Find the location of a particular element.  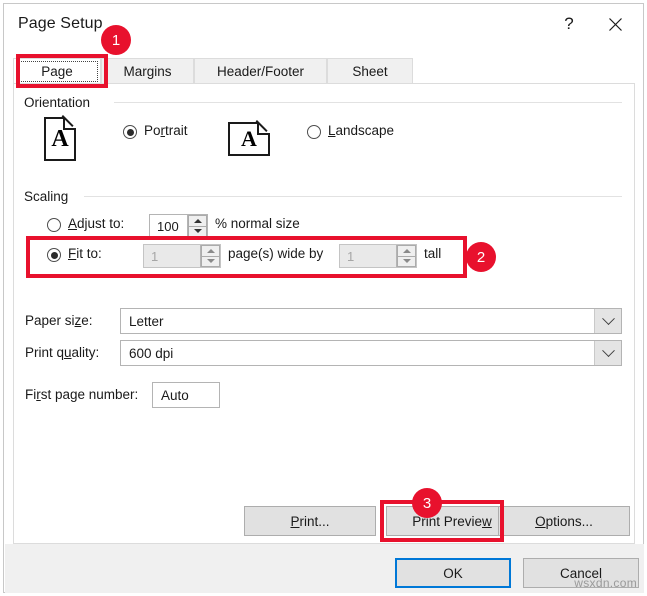

landscape-page-icon: A is located at coordinates (249, 139).